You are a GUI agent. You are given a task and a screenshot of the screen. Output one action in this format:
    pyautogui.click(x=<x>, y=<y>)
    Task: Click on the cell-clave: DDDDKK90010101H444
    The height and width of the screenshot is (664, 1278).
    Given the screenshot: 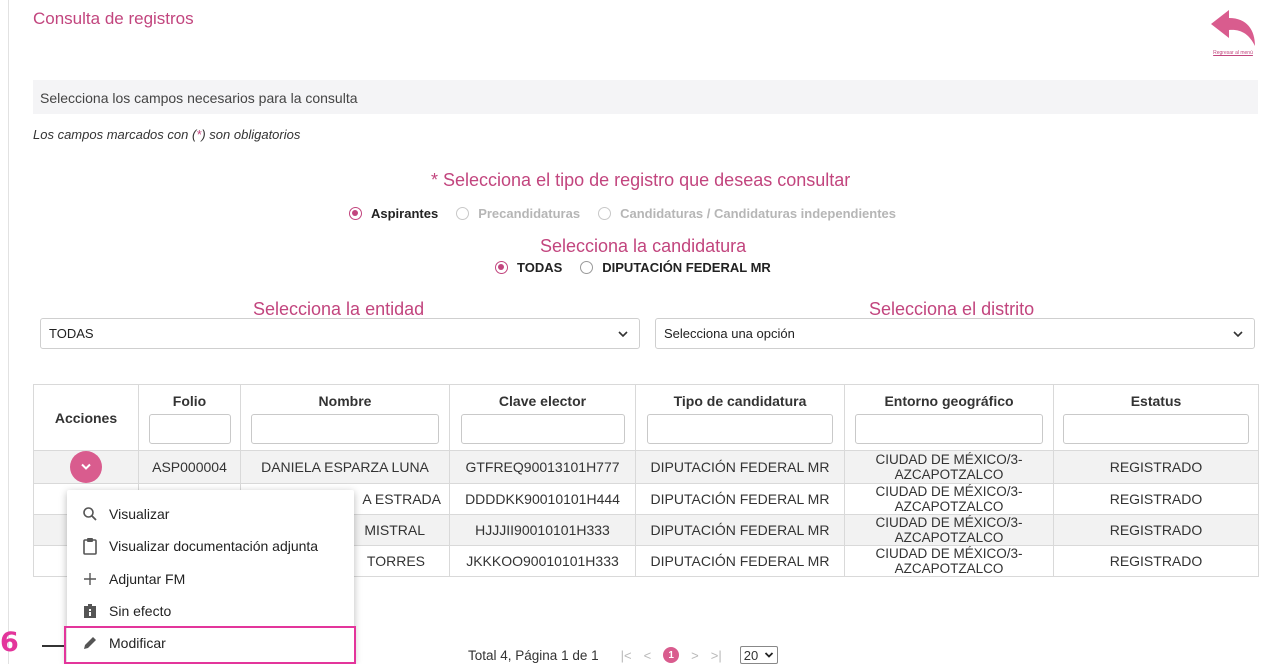 What is the action you would take?
    pyautogui.click(x=542, y=499)
    